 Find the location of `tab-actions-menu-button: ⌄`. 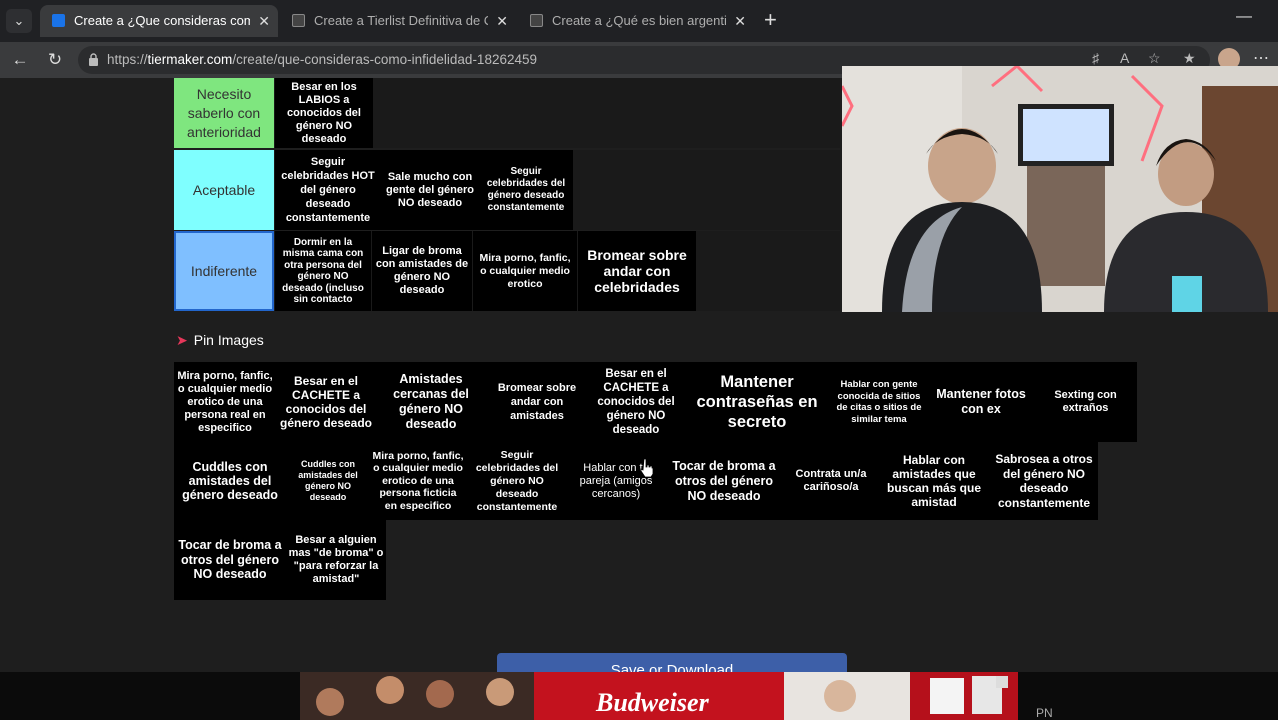

tab-actions-menu-button: ⌄ is located at coordinates (19, 21).